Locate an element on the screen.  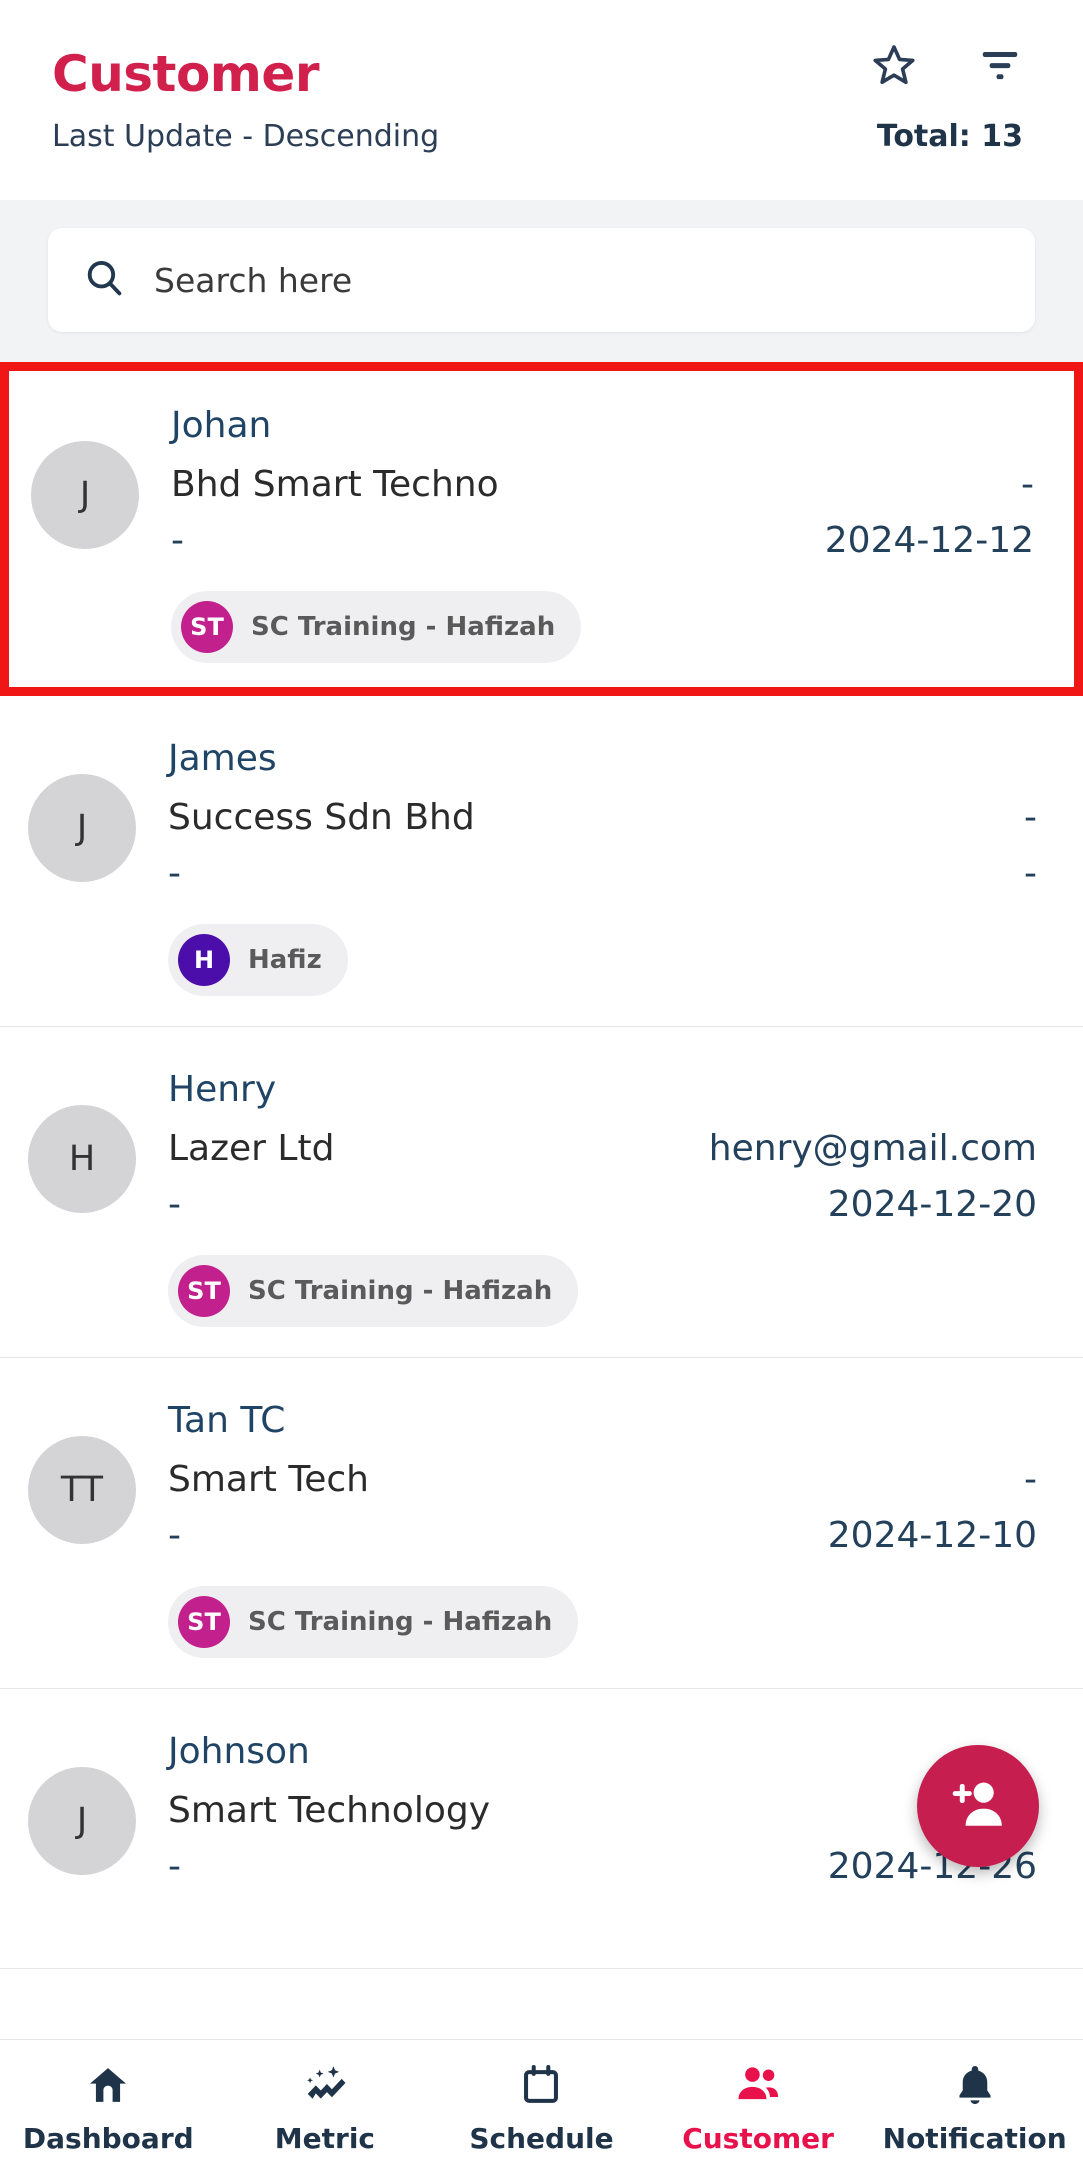
customer-name: Henry is located at coordinates (222, 1089).